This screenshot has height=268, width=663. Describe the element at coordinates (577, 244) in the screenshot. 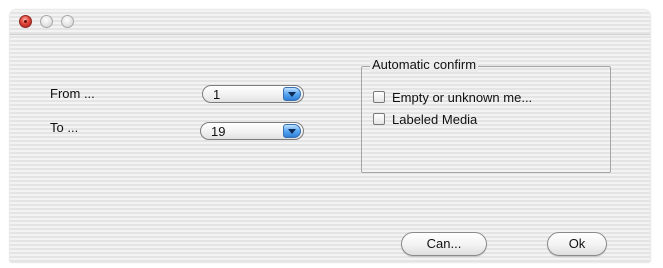

I see `ok-button: Ok` at that location.